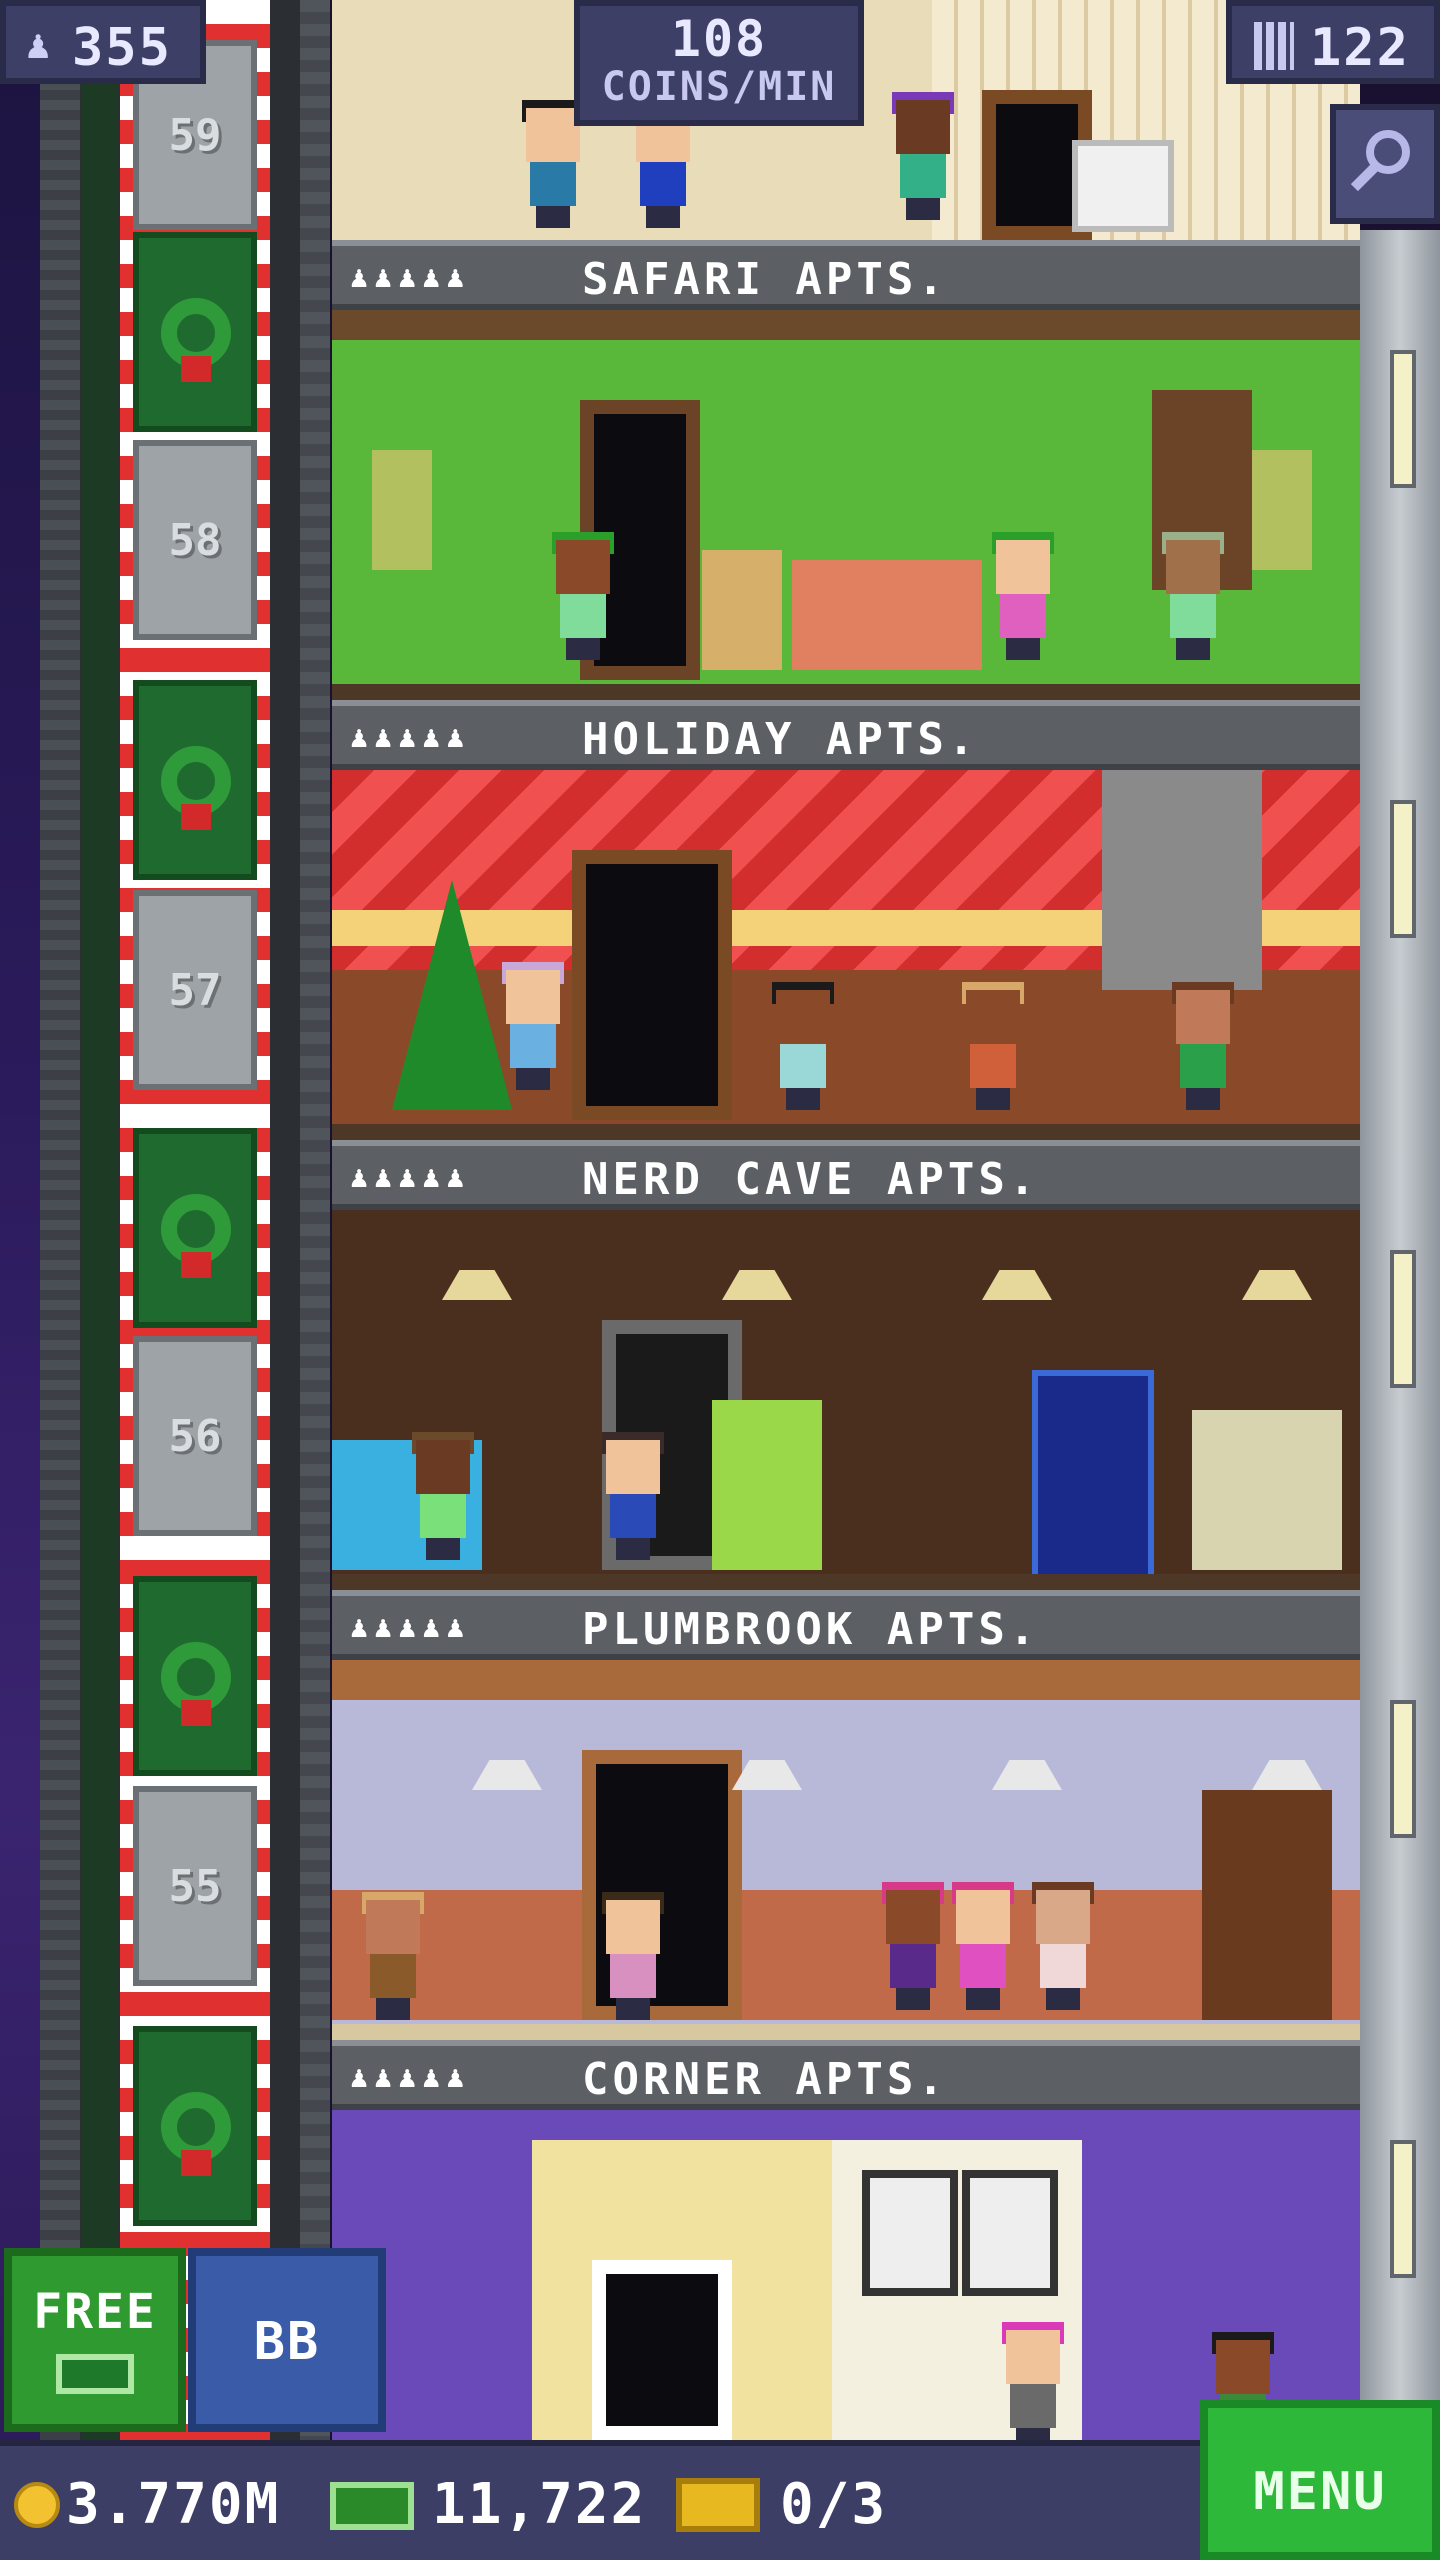 The image size is (1440, 2560). I want to click on floor-label-holiday: ♟♟♟♟♟ HOLIDAY APTS., so click(846, 735).